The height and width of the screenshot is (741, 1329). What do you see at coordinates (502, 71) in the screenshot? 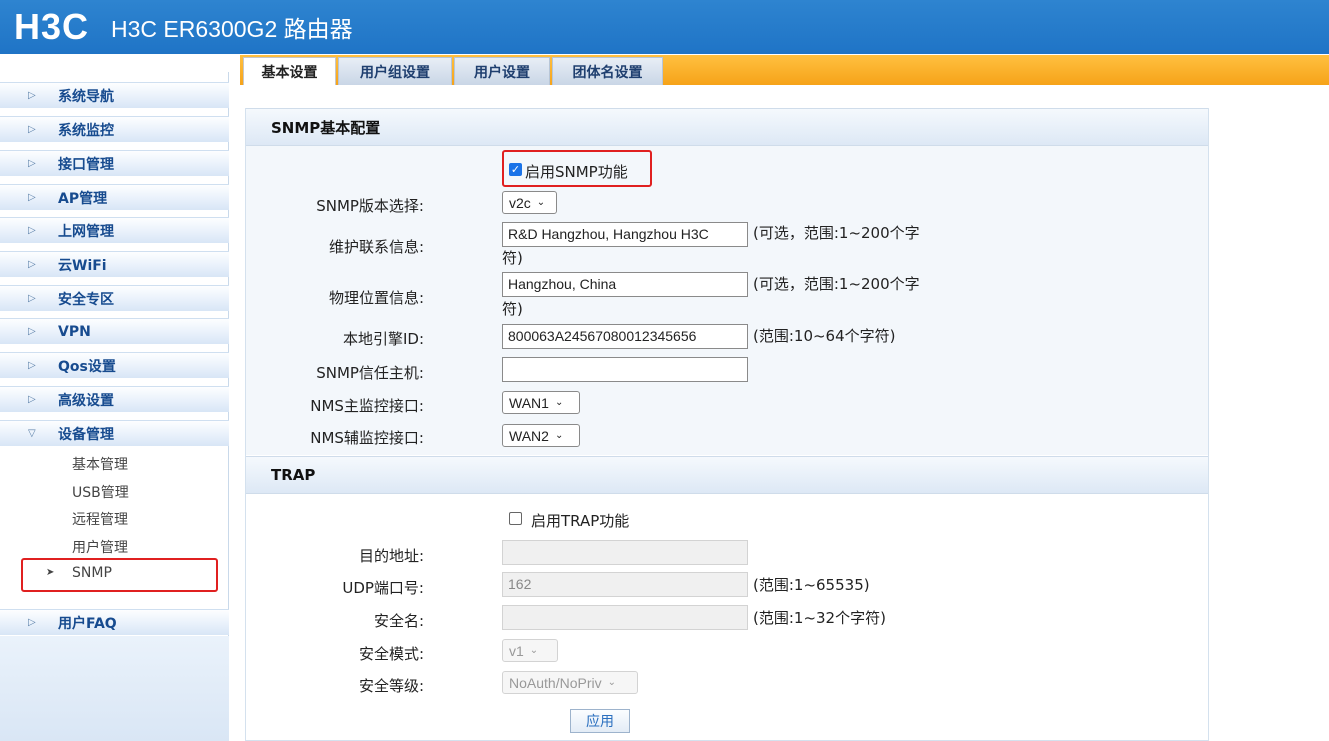
I see `tab-user-settings: 用户设置` at bounding box center [502, 71].